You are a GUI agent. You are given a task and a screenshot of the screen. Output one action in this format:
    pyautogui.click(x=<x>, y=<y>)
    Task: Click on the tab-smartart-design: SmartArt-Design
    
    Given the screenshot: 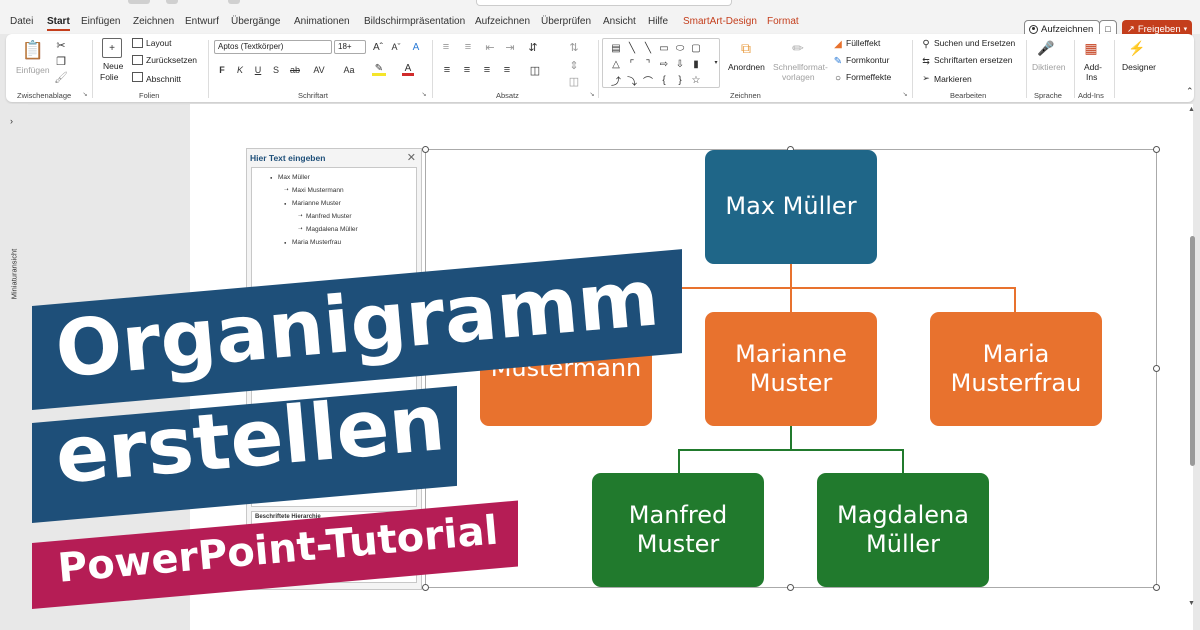 What is the action you would take?
    pyautogui.click(x=720, y=21)
    